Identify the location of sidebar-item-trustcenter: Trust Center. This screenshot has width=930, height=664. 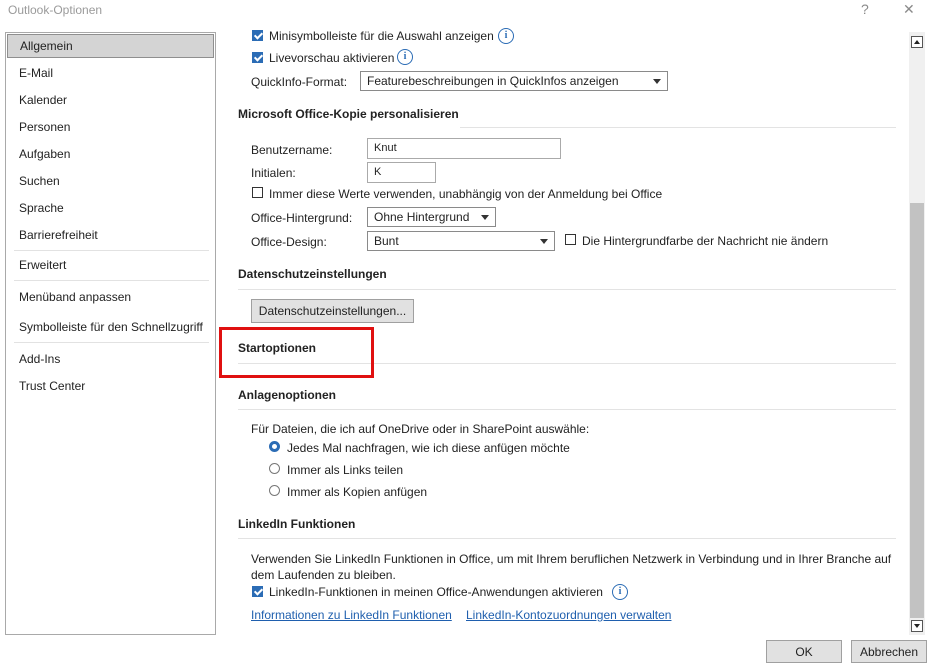
(110, 386).